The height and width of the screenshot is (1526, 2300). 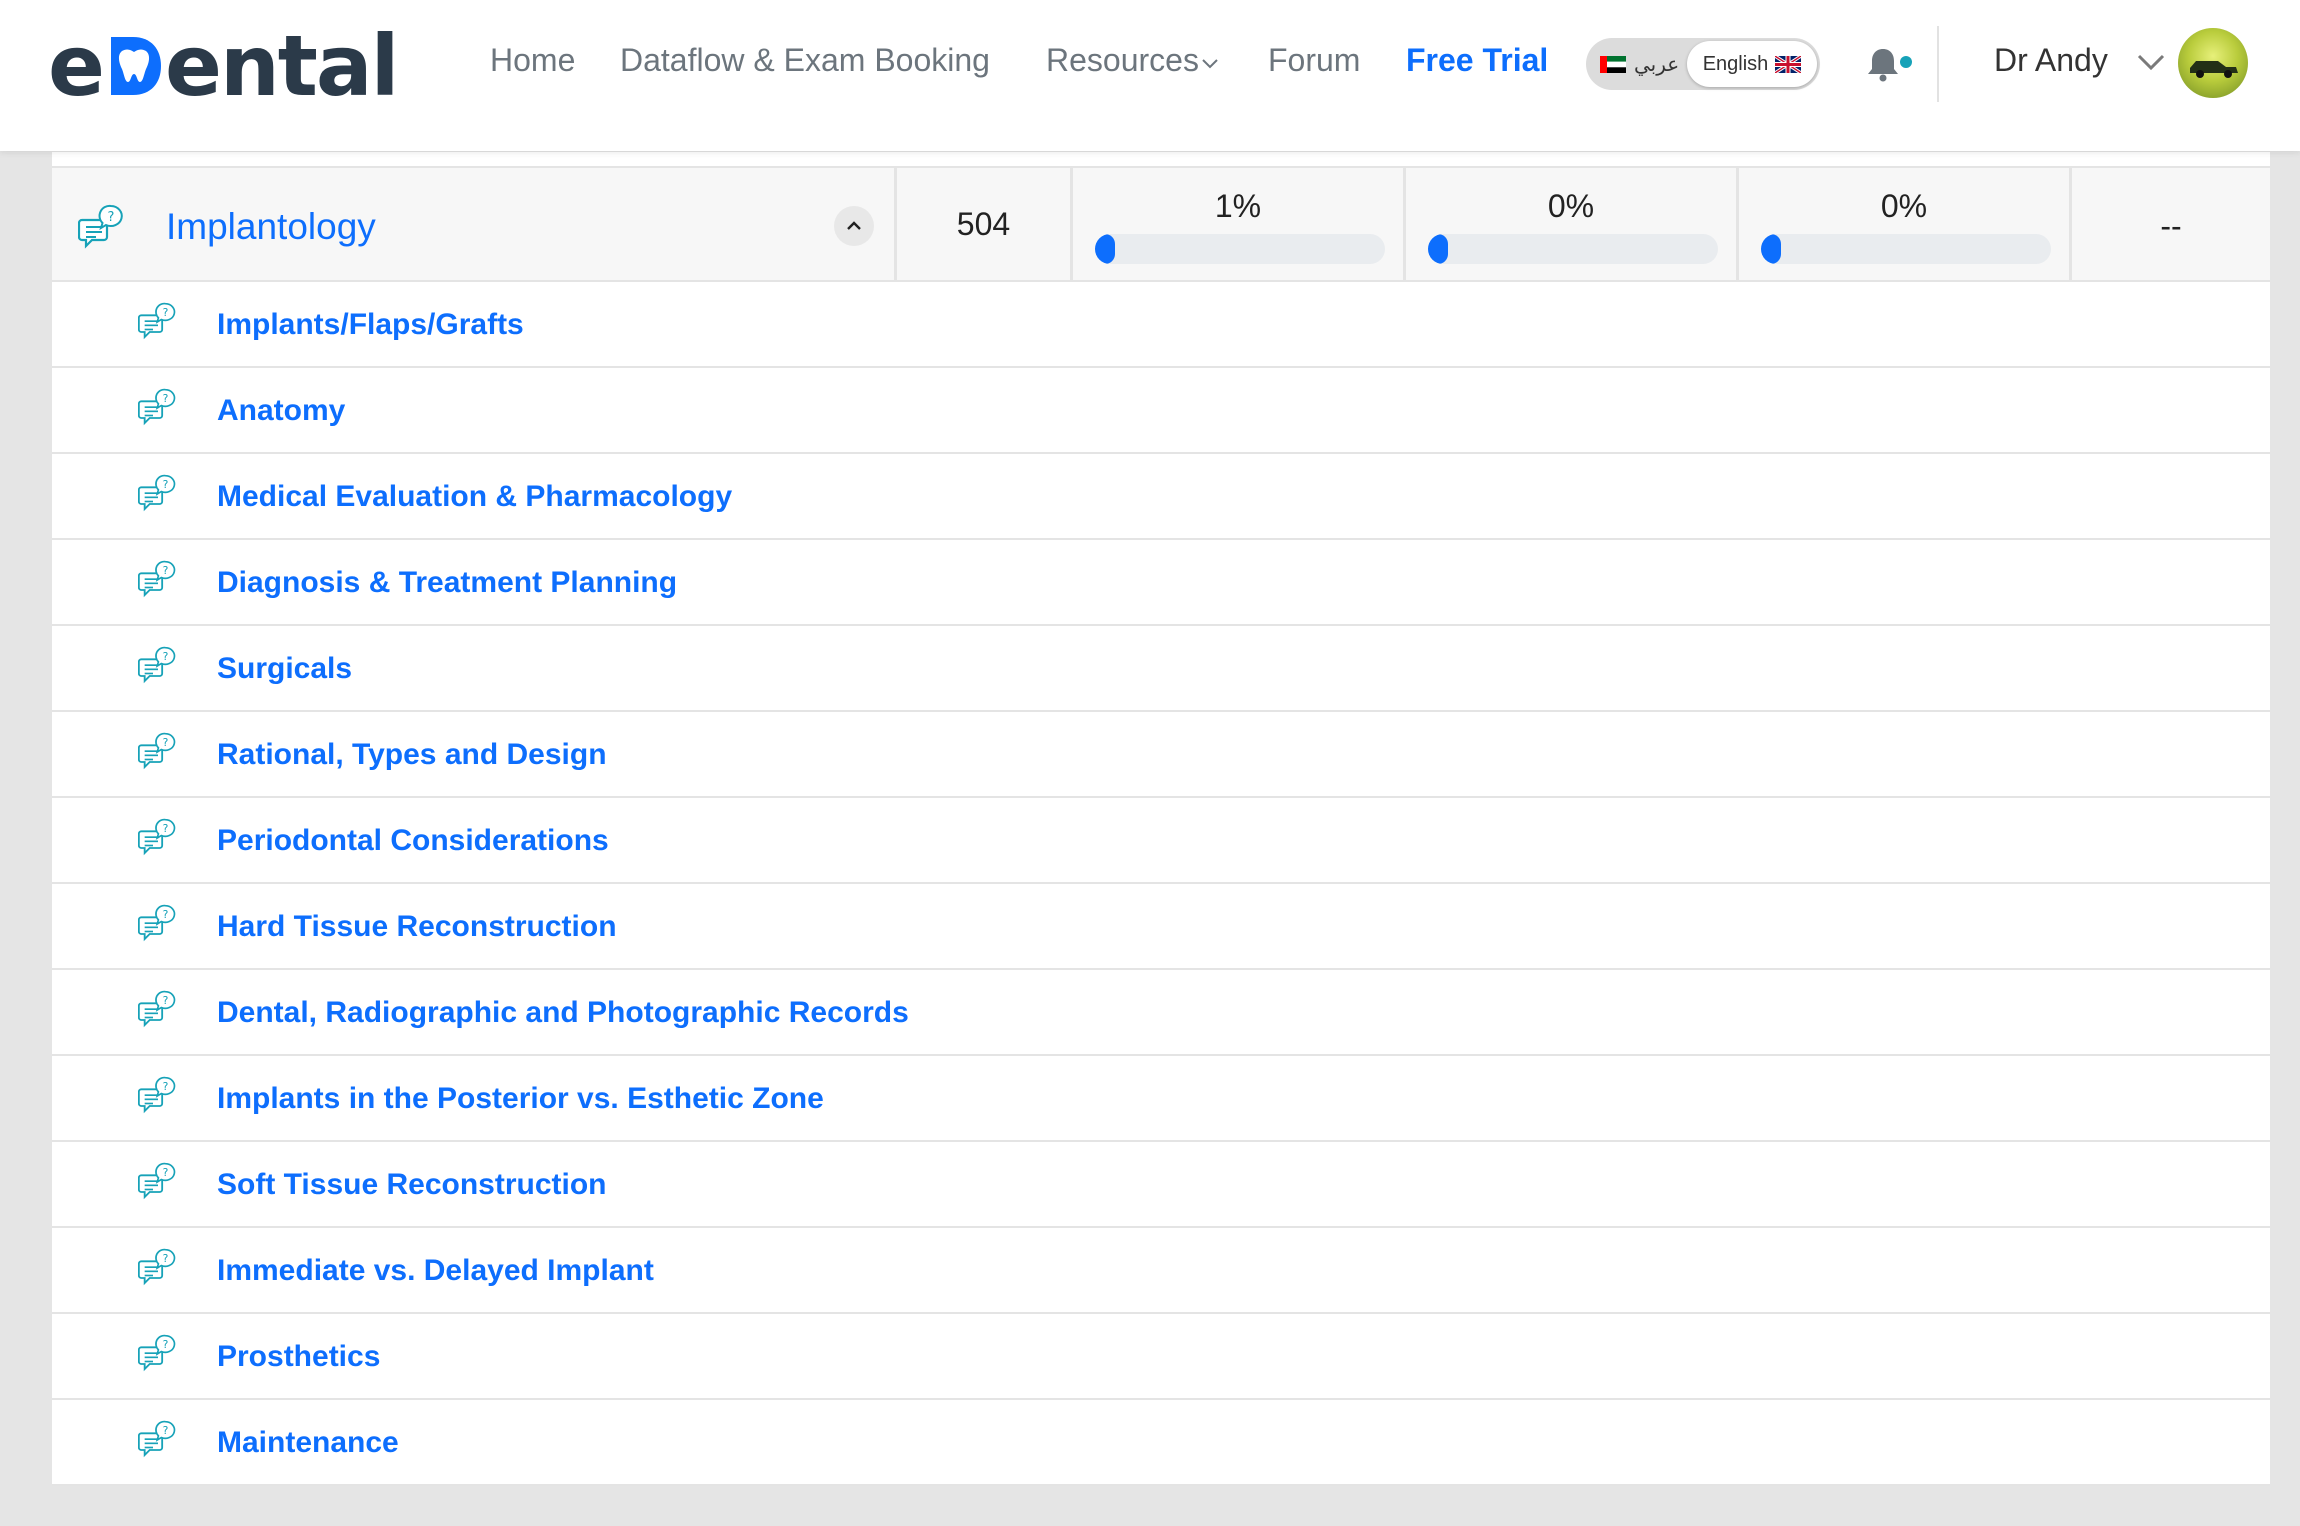 I want to click on logo-text-end: ental, so click(x=281, y=66).